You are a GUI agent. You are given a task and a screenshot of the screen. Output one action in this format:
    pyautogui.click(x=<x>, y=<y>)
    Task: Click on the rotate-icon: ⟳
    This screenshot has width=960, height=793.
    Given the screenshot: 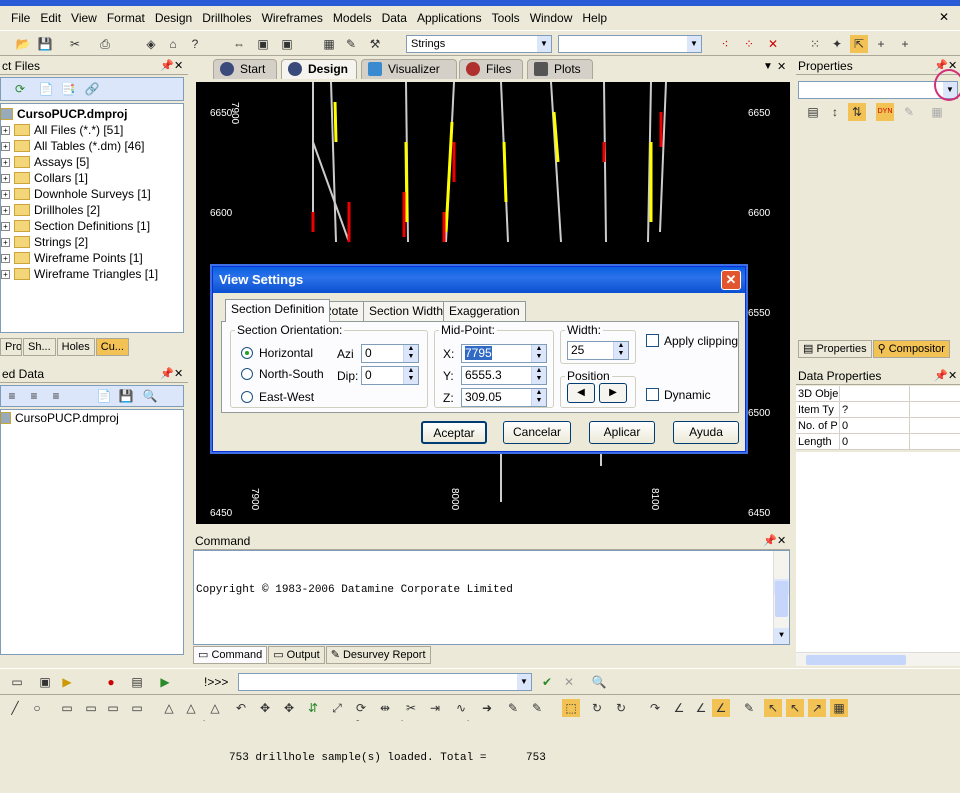 What is the action you would take?
    pyautogui.click(x=361, y=708)
    